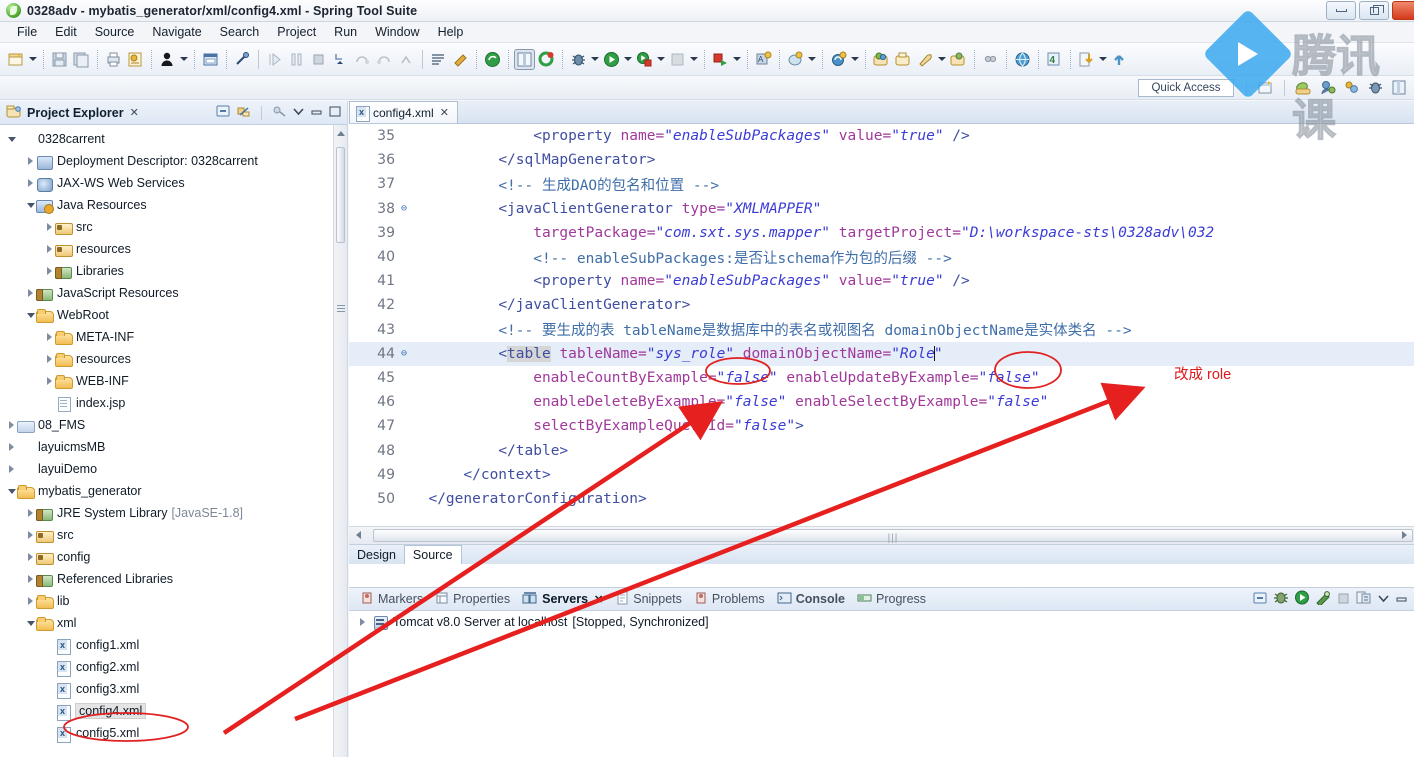 This screenshot has height=757, width=1414. Describe the element at coordinates (1374, 10) in the screenshot. I see `maximize-button` at that location.